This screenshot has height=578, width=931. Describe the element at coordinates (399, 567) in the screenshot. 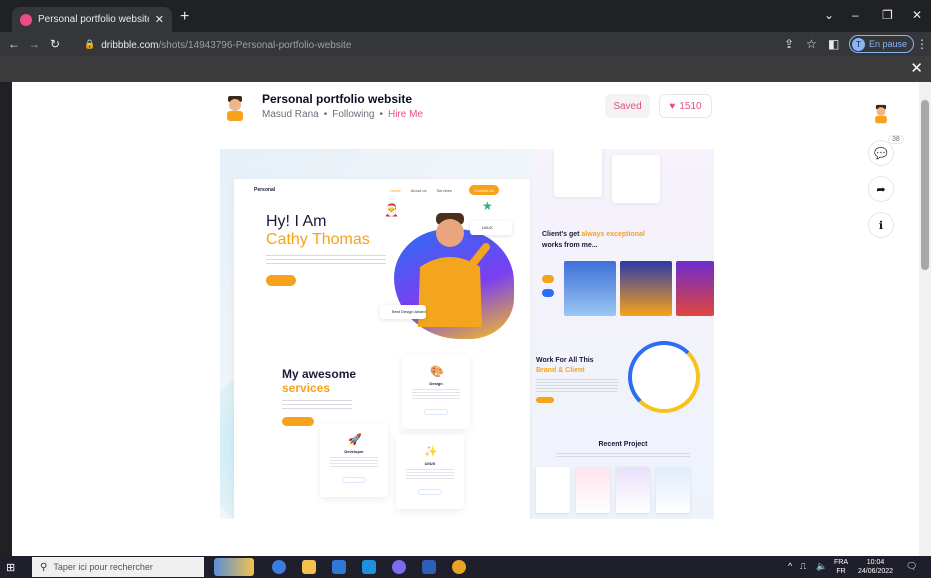

I see `app-icon` at that location.